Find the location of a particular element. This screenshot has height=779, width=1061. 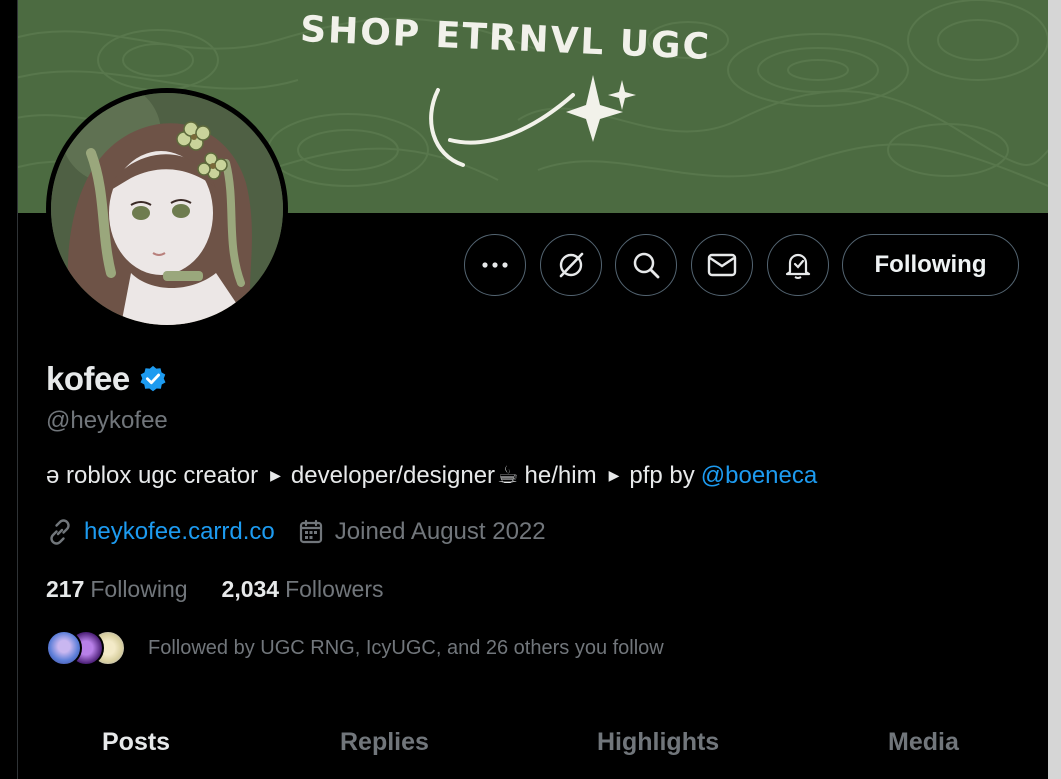

tab-media: Media is located at coordinates (923, 742).